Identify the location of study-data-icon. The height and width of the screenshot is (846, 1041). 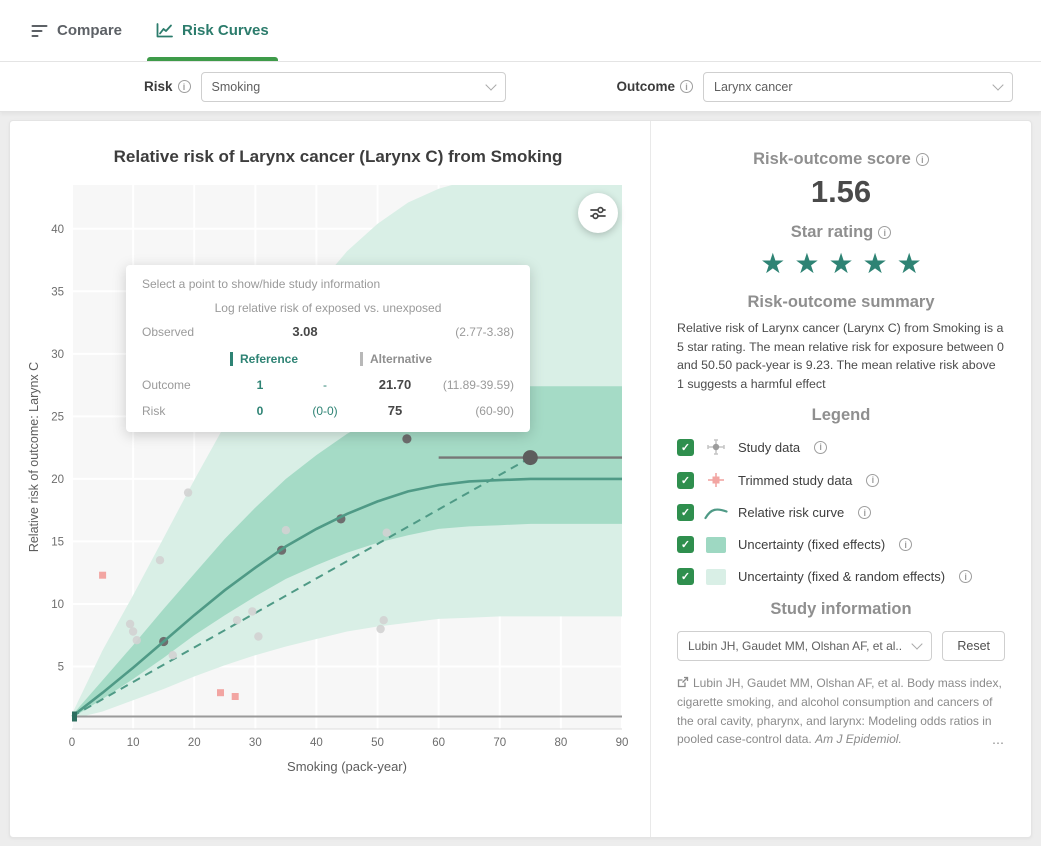
(716, 447).